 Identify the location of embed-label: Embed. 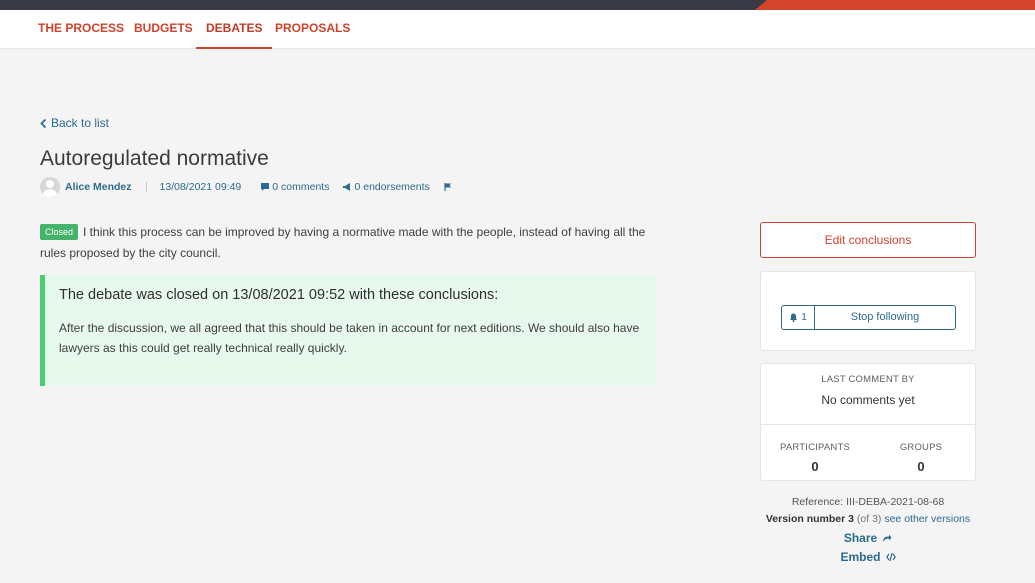
(860, 557).